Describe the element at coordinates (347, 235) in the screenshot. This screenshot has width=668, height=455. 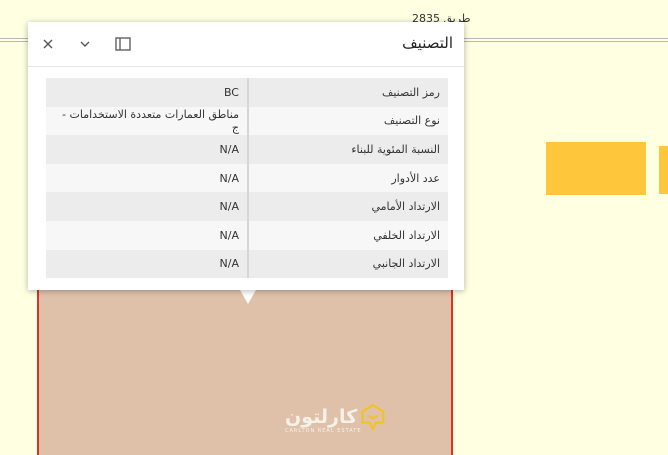
I see `attribute-key: الارتداد الخلفي` at that location.